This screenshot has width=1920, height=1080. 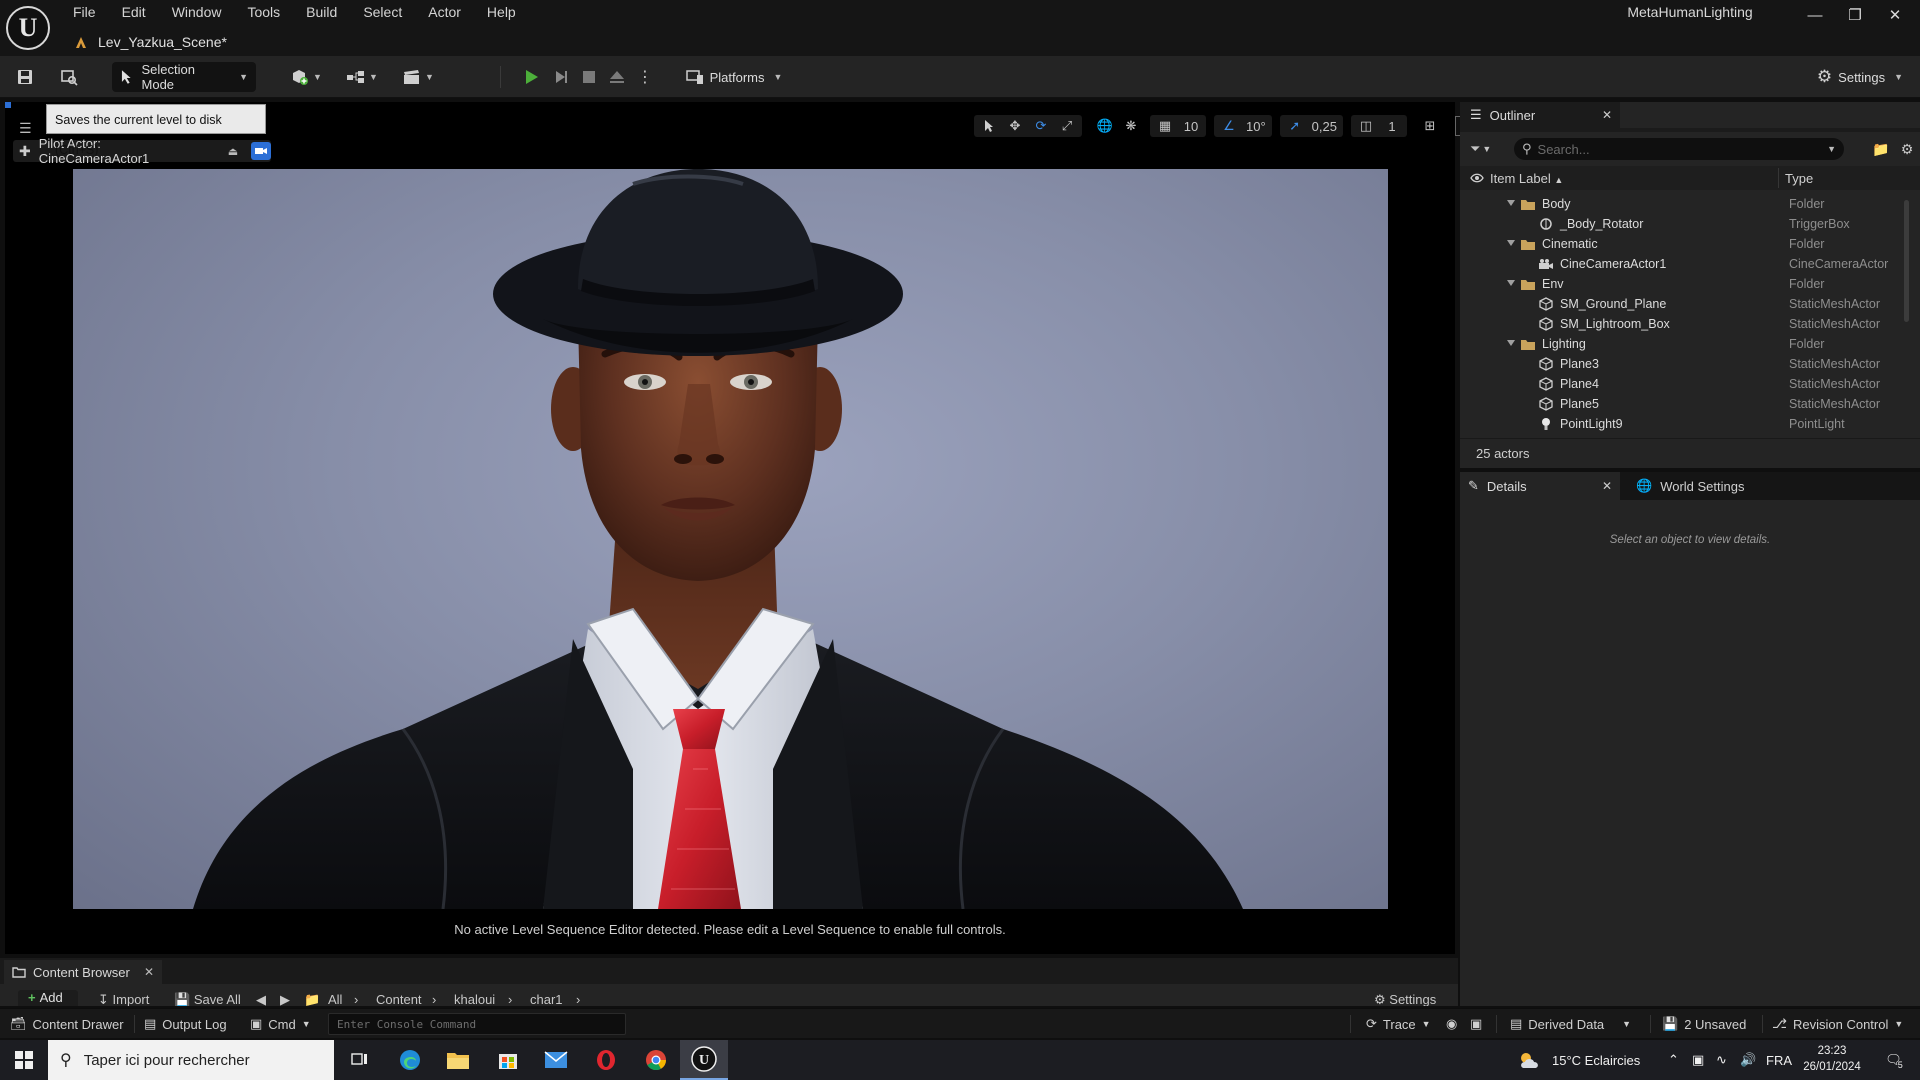 What do you see at coordinates (501, 12) in the screenshot?
I see `menu-help: Help` at bounding box center [501, 12].